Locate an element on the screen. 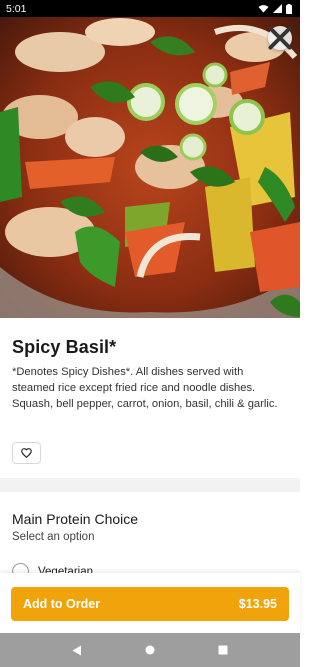  favorite-button is located at coordinates (26, 453).